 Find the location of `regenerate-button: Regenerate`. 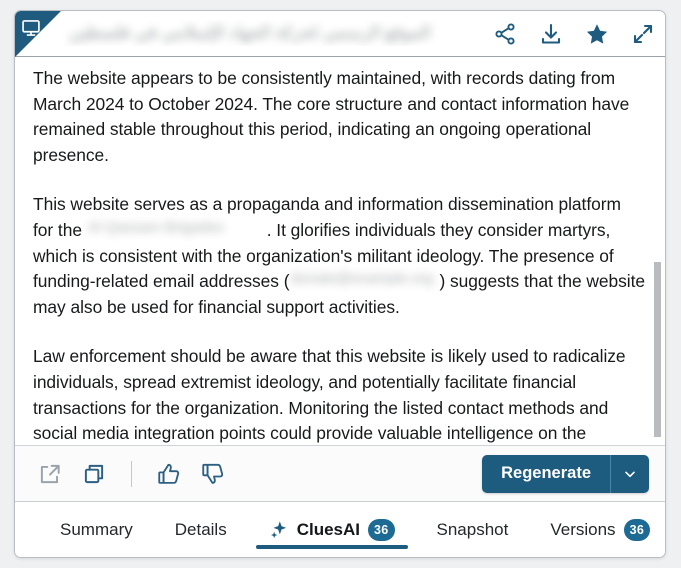

regenerate-button: Regenerate is located at coordinates (546, 473).